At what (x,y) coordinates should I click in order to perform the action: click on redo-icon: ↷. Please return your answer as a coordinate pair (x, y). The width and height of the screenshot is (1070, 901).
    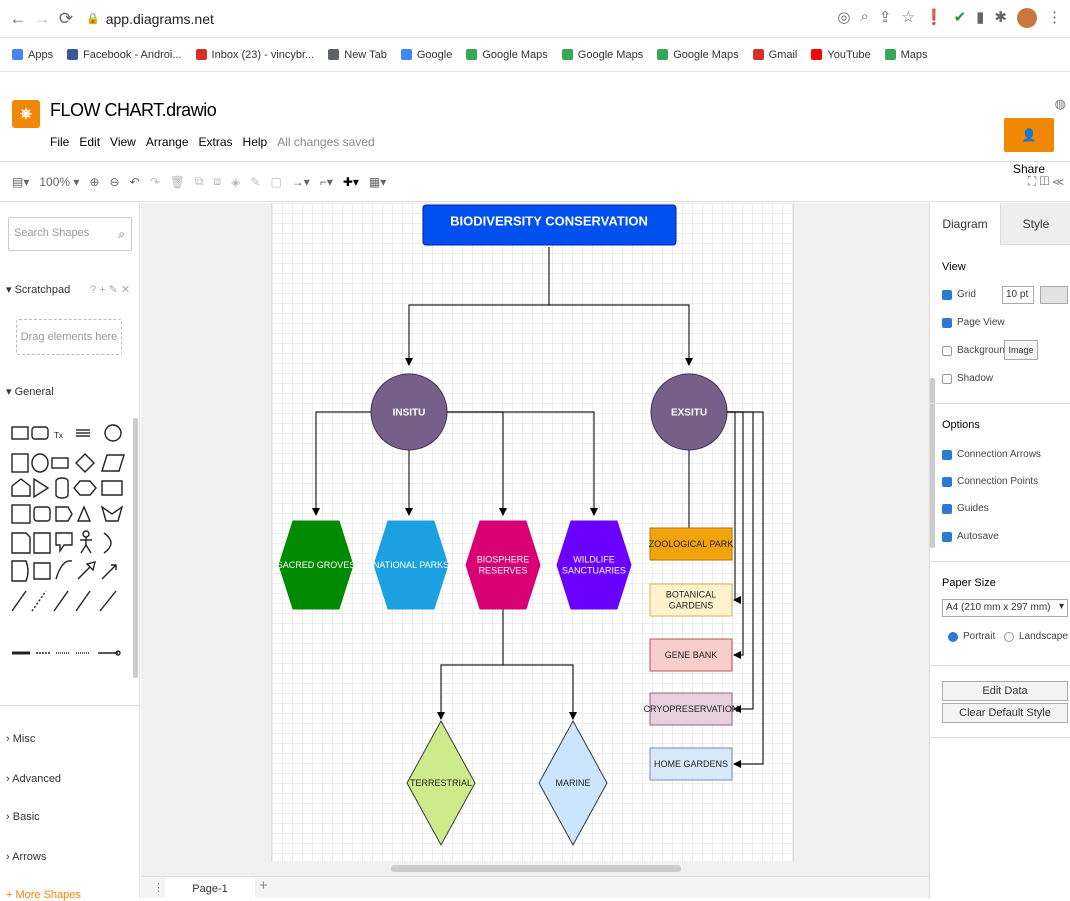
    Looking at the image, I should click on (155, 182).